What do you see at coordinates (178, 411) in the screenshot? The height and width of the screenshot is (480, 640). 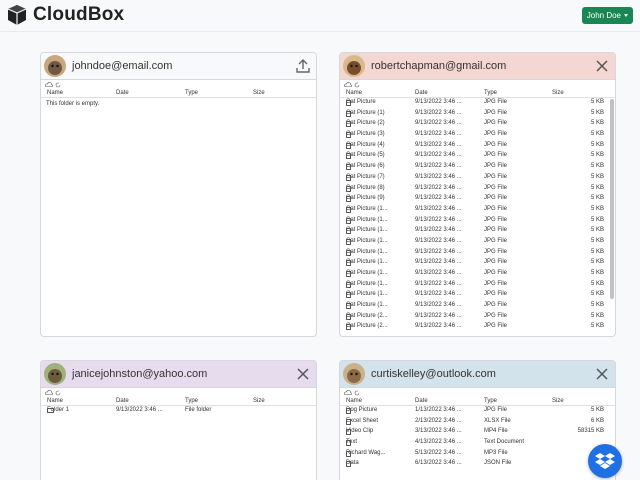 I see `file-row: Folder 1 9/13/2022 3:46 ... File folder` at bounding box center [178, 411].